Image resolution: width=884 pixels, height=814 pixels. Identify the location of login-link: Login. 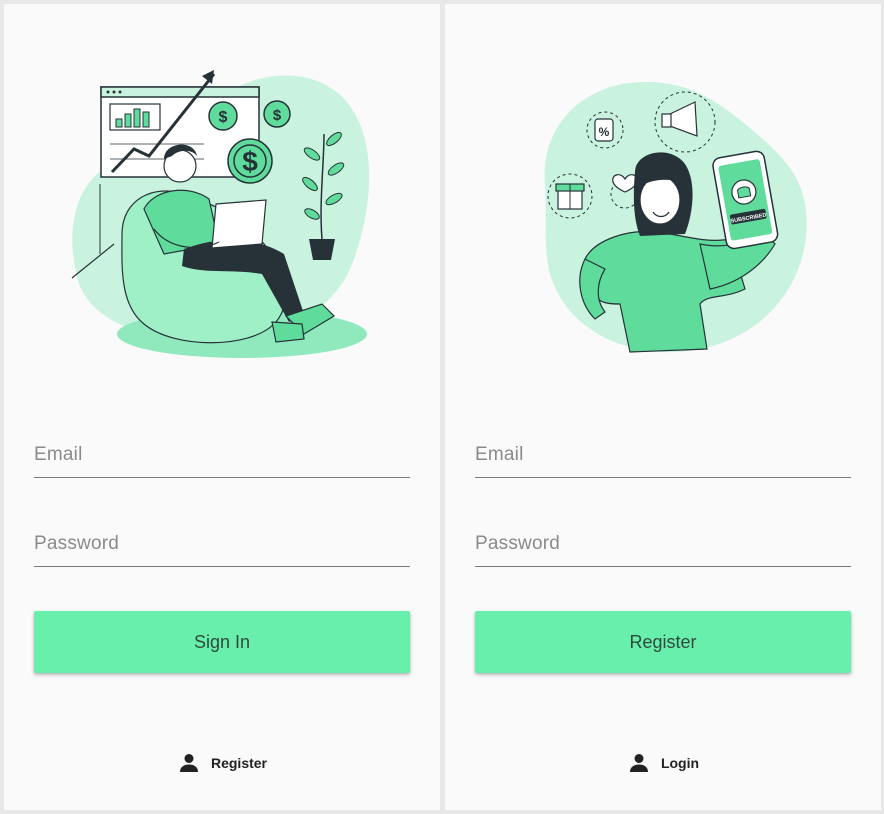
(663, 763).